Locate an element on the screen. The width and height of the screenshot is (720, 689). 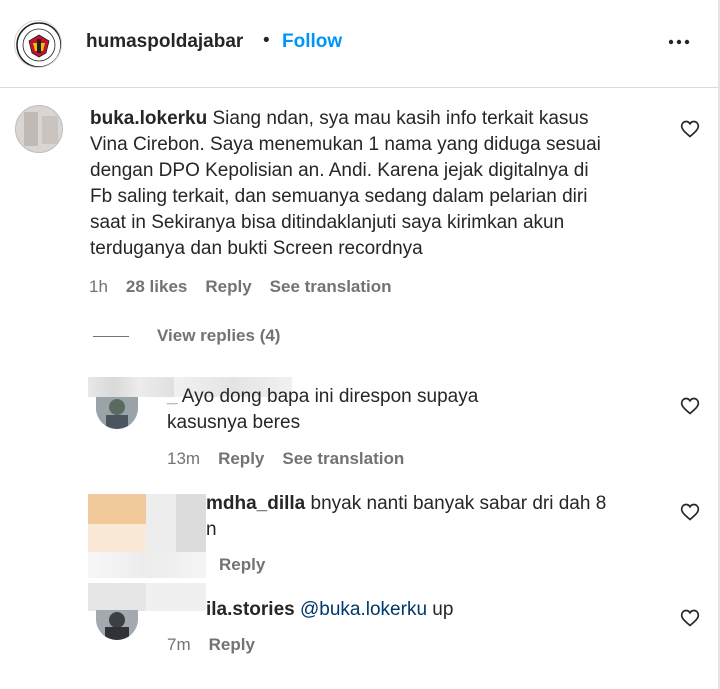
avatar-image is located at coordinates (39, 129).